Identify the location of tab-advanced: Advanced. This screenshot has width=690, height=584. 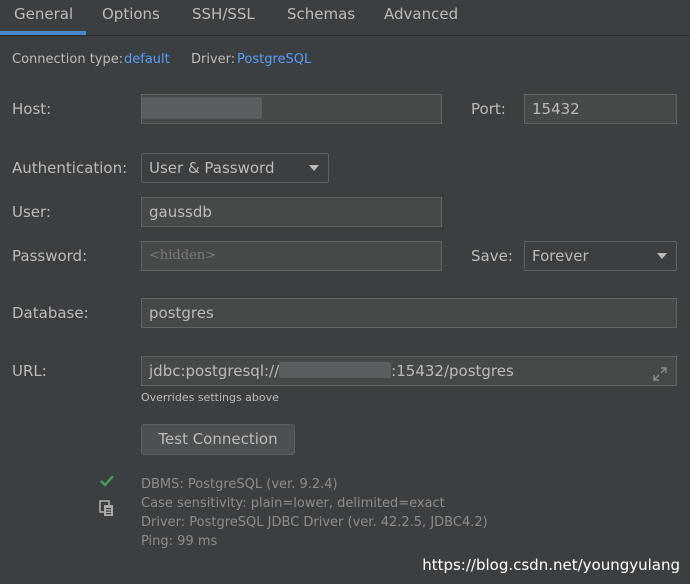
(421, 17).